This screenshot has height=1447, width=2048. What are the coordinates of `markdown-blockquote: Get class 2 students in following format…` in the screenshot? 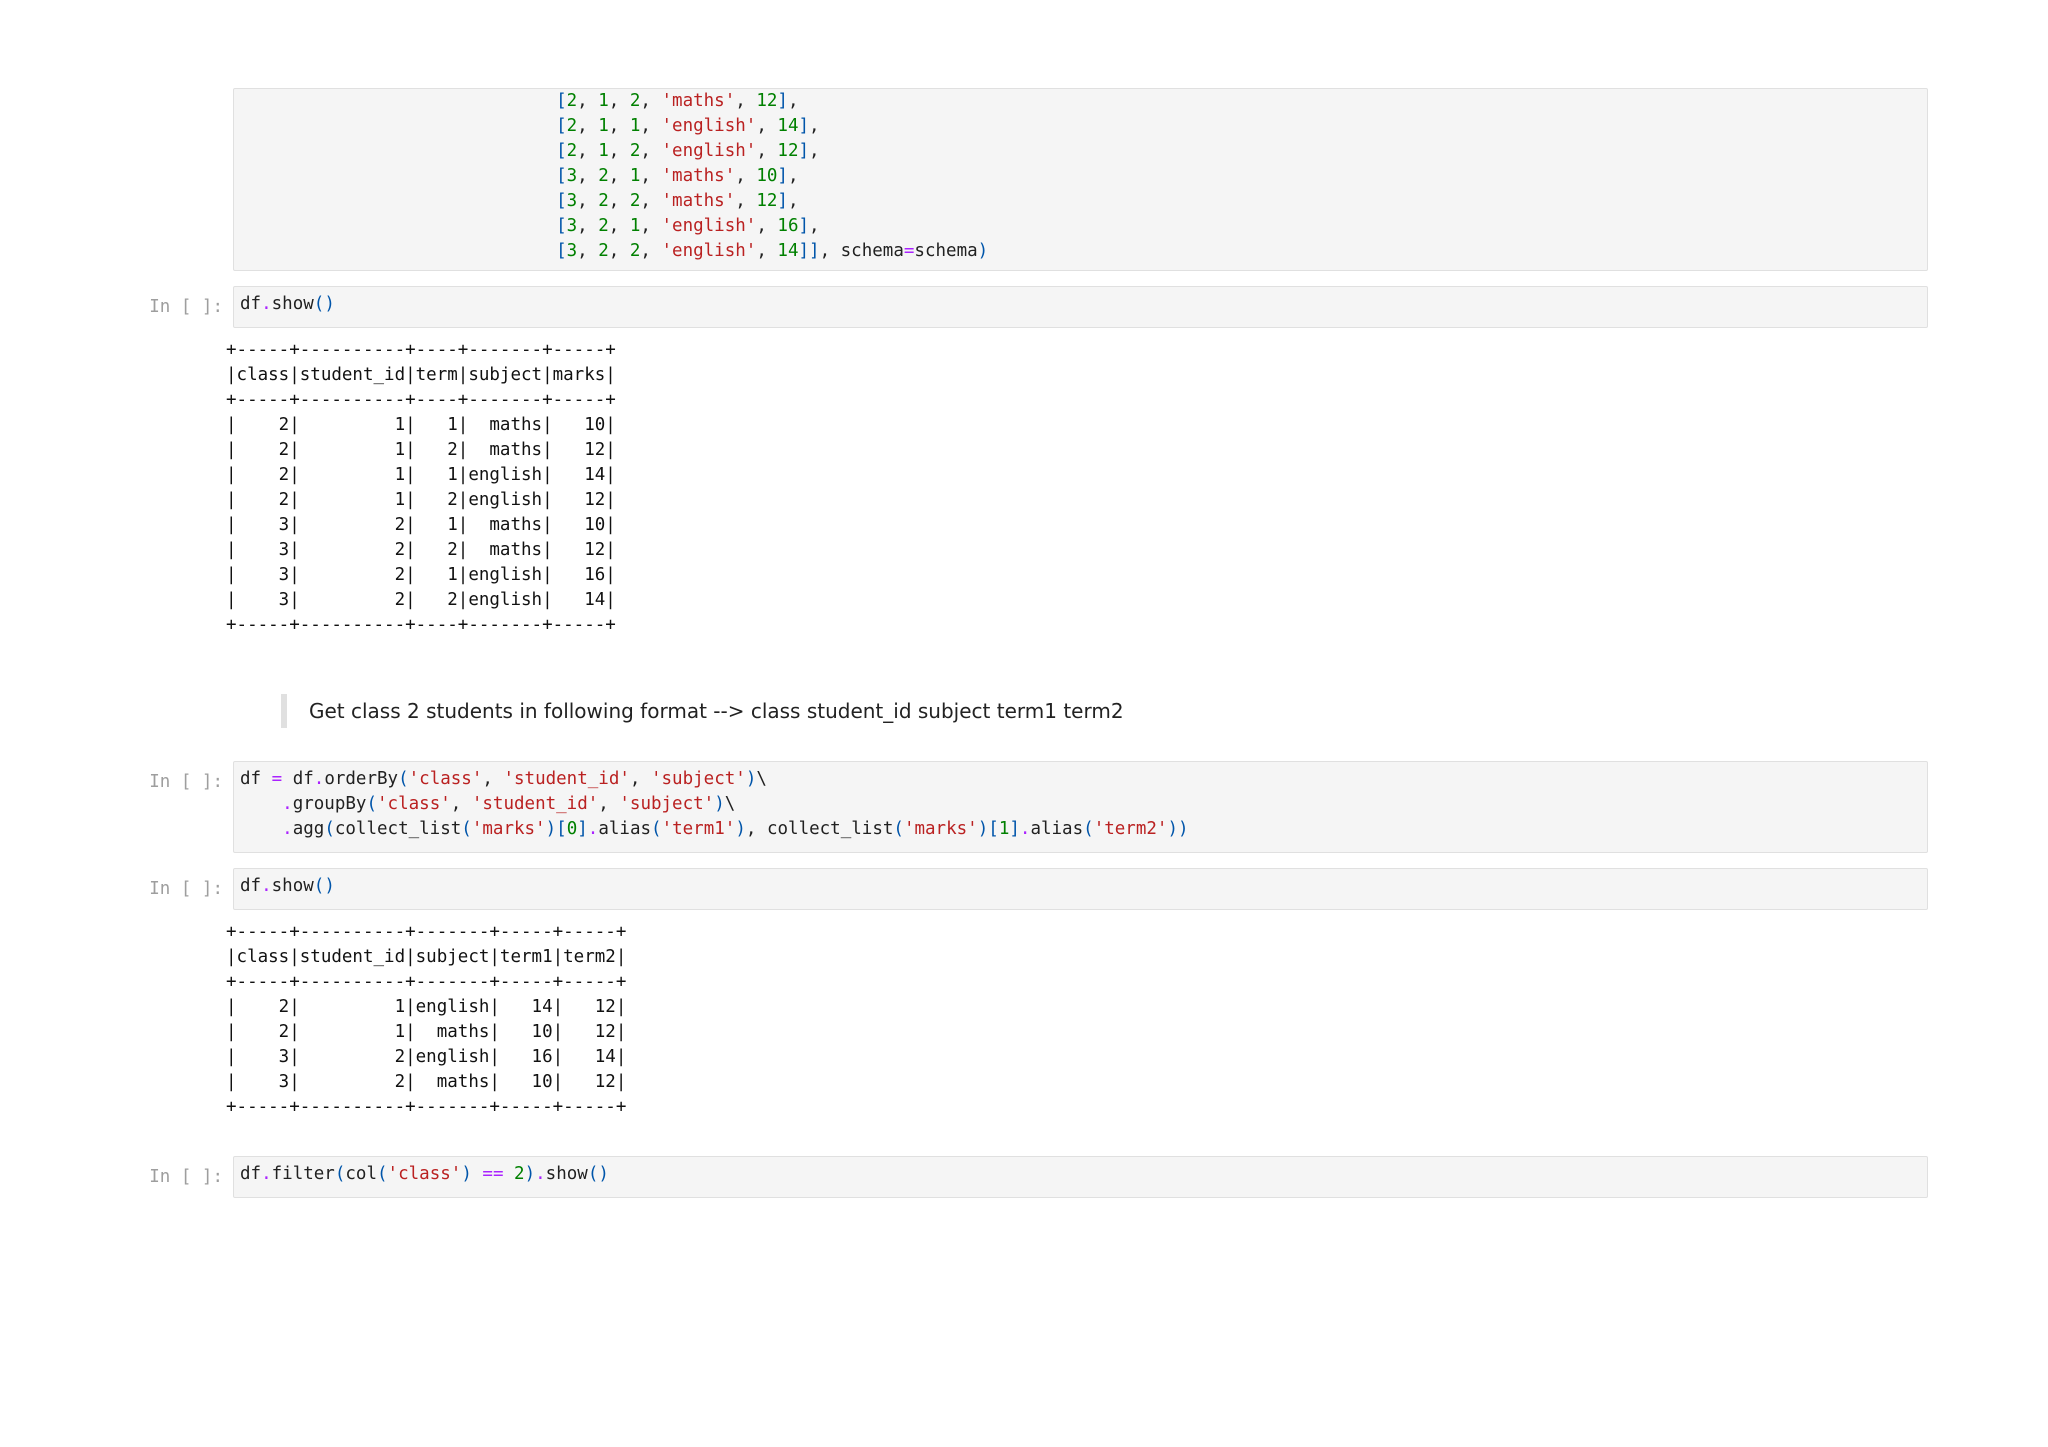 It's located at (702, 711).